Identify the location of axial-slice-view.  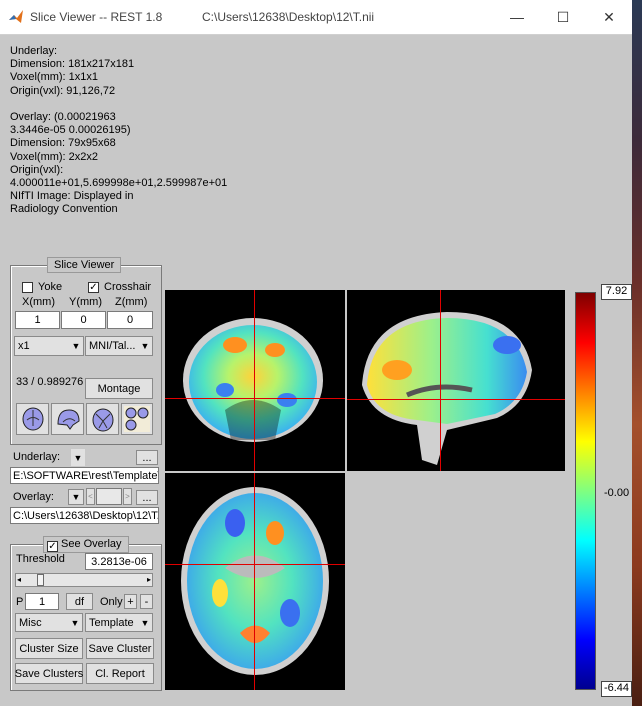
(255, 581).